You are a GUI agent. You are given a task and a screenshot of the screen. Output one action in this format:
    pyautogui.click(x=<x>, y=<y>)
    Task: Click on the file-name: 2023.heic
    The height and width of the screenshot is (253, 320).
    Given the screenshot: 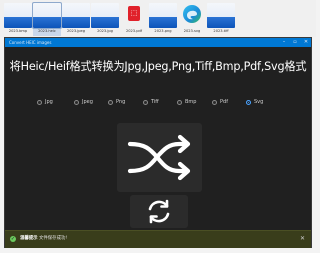 What is the action you would take?
    pyautogui.click(x=47, y=31)
    